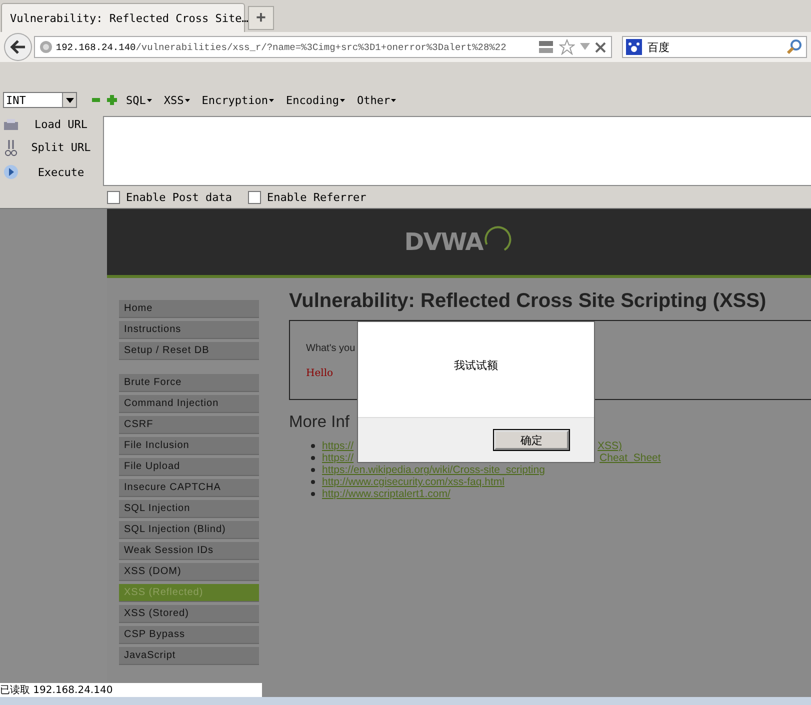  What do you see at coordinates (714, 47) in the screenshot?
I see `search-field: 百度` at bounding box center [714, 47].